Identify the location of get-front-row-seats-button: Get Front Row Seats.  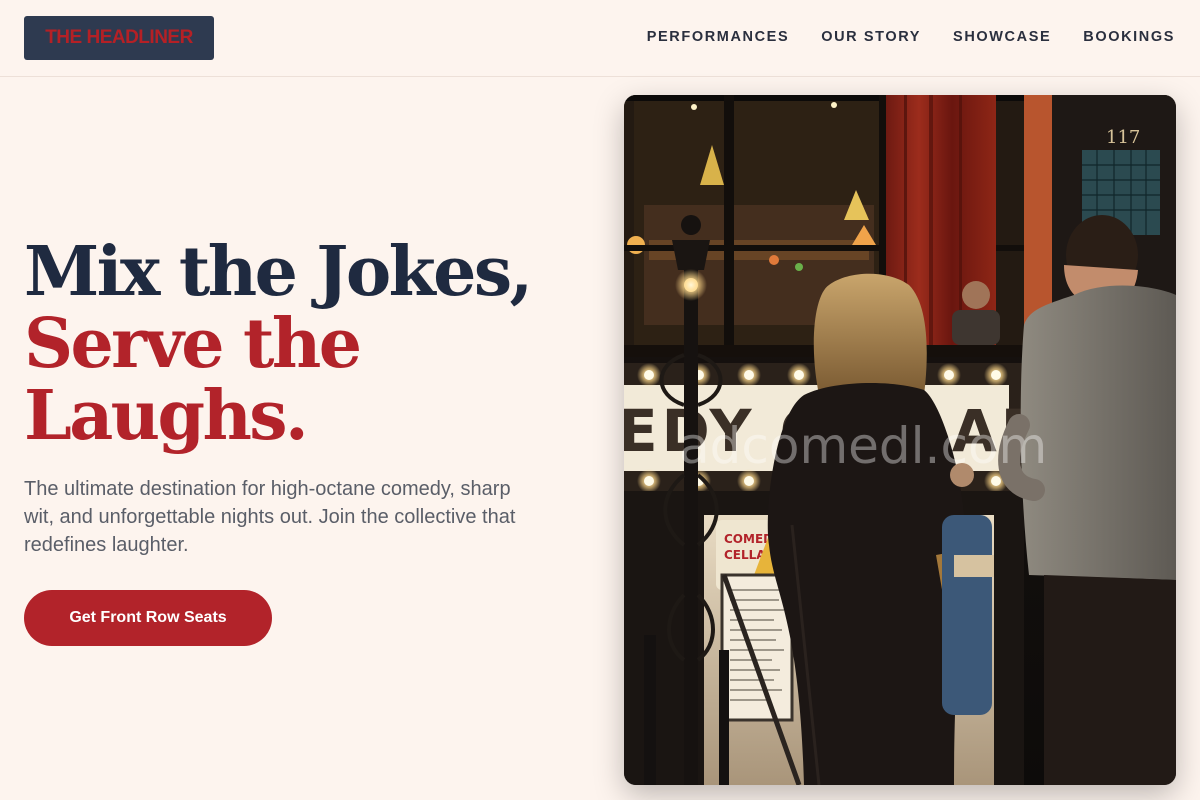
(148, 618).